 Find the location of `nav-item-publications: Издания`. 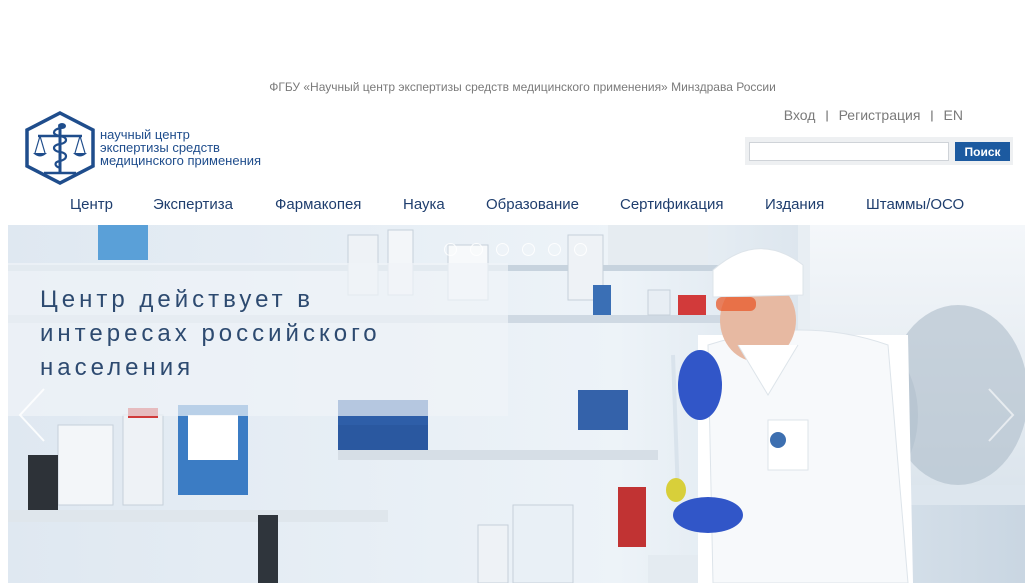

nav-item-publications: Издания is located at coordinates (794, 204).